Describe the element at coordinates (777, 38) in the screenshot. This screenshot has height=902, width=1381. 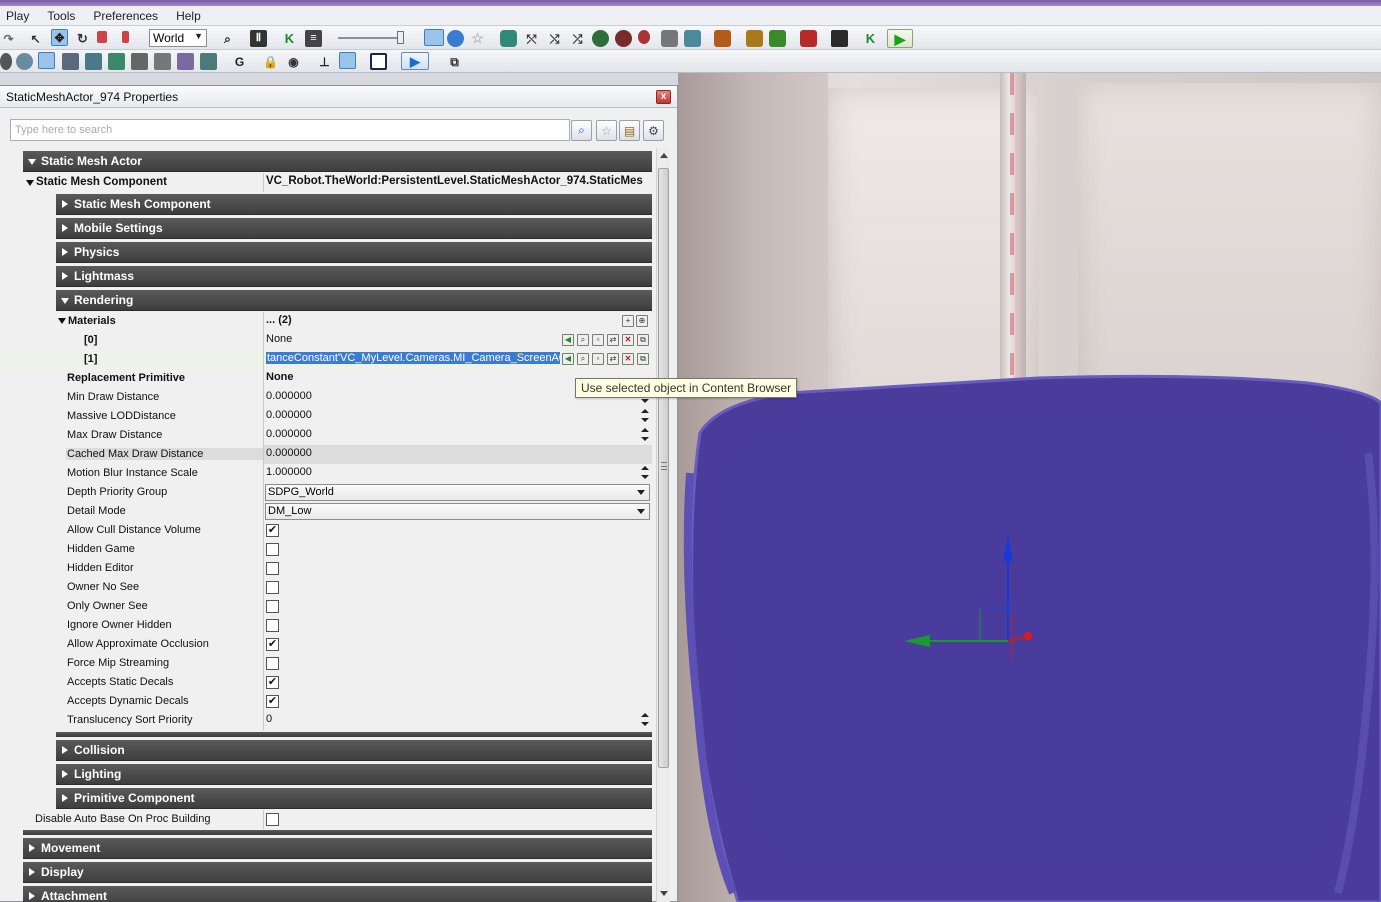
I see `scene-manager-icon` at that location.